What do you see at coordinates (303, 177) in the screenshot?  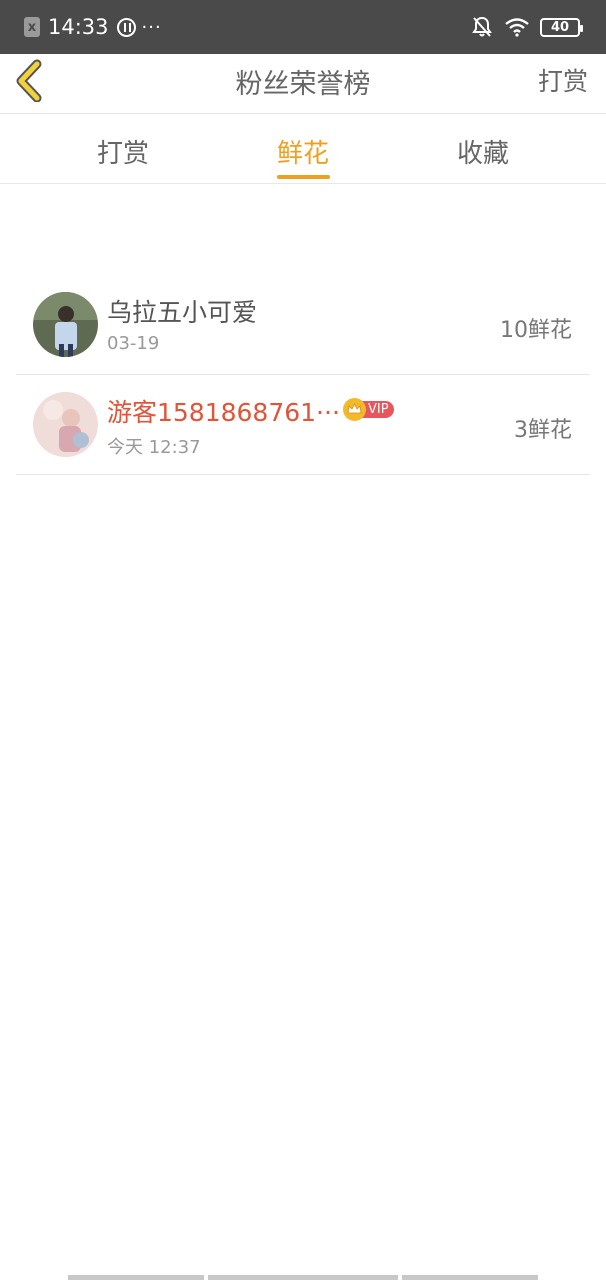 I see `active-tab-indicator` at bounding box center [303, 177].